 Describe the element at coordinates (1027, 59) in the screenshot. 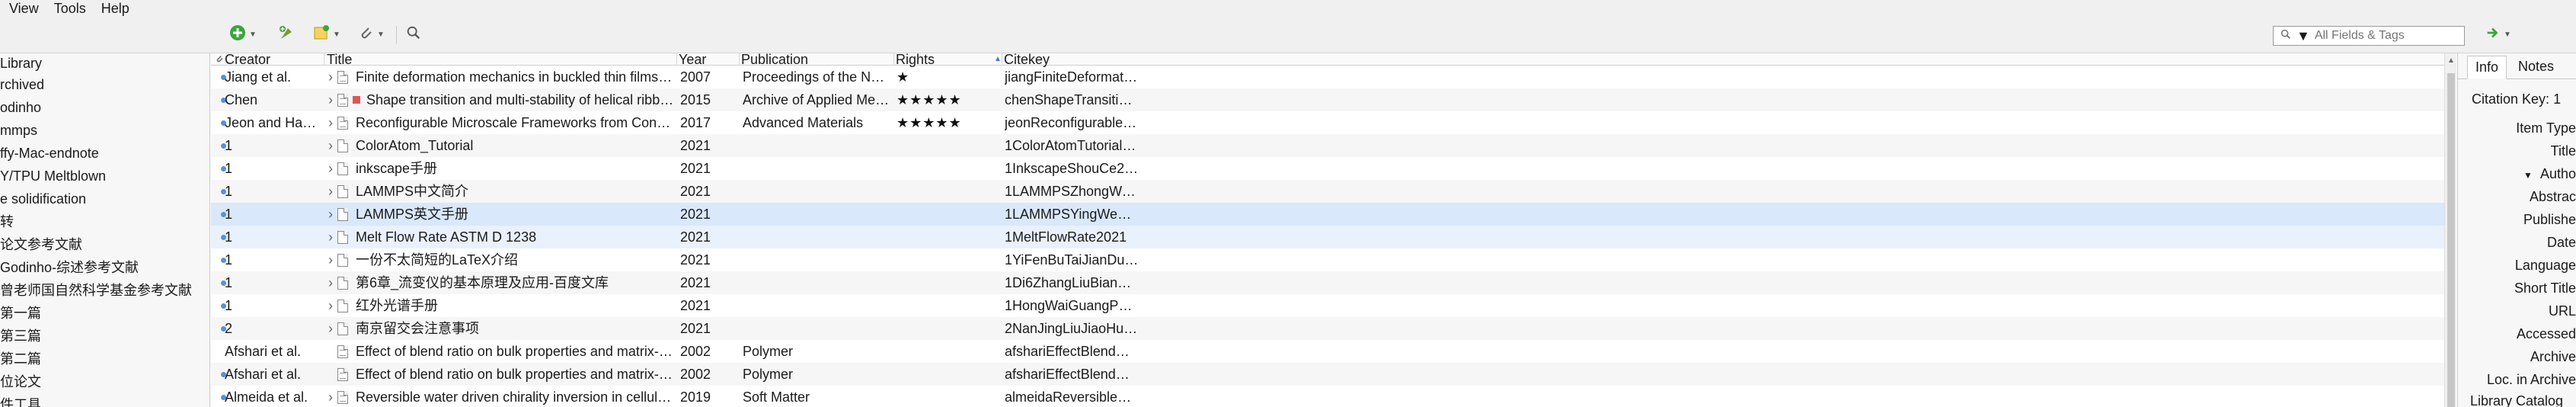

I see `column-header-citekey: Citekey` at that location.